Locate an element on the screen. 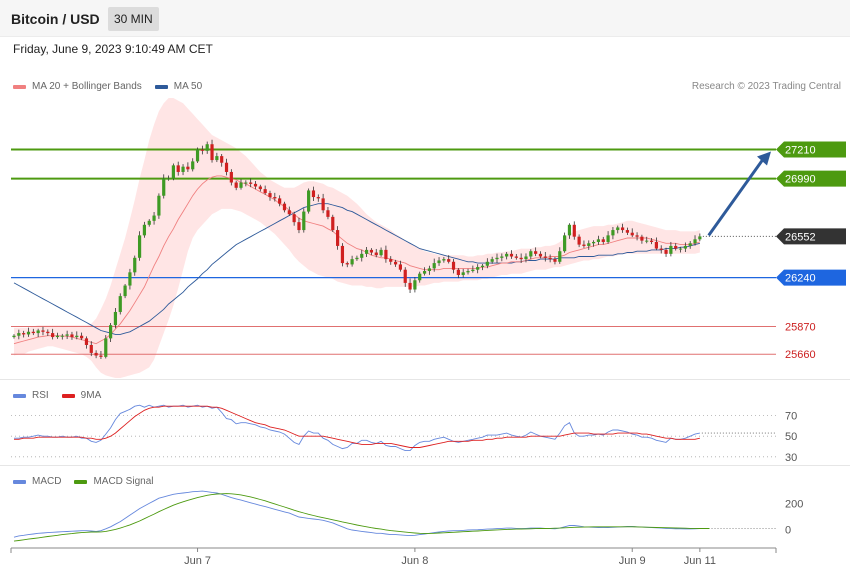 The width and height of the screenshot is (850, 576). forecast-arrow-shaft is located at coordinates (737, 196).